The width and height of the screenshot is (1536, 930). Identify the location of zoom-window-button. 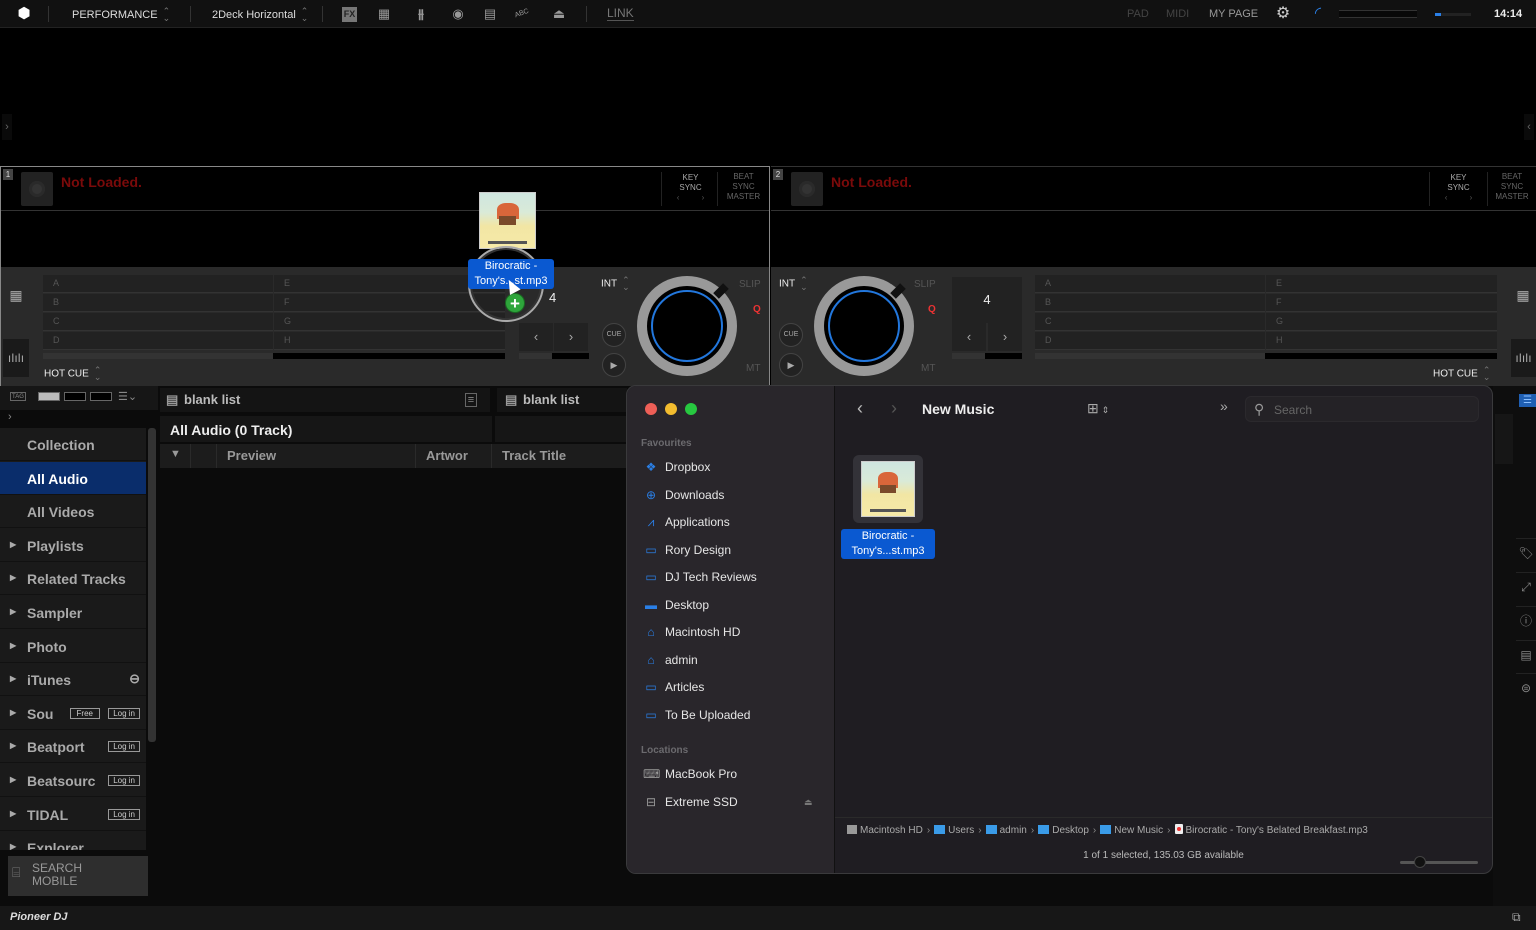
(691, 409).